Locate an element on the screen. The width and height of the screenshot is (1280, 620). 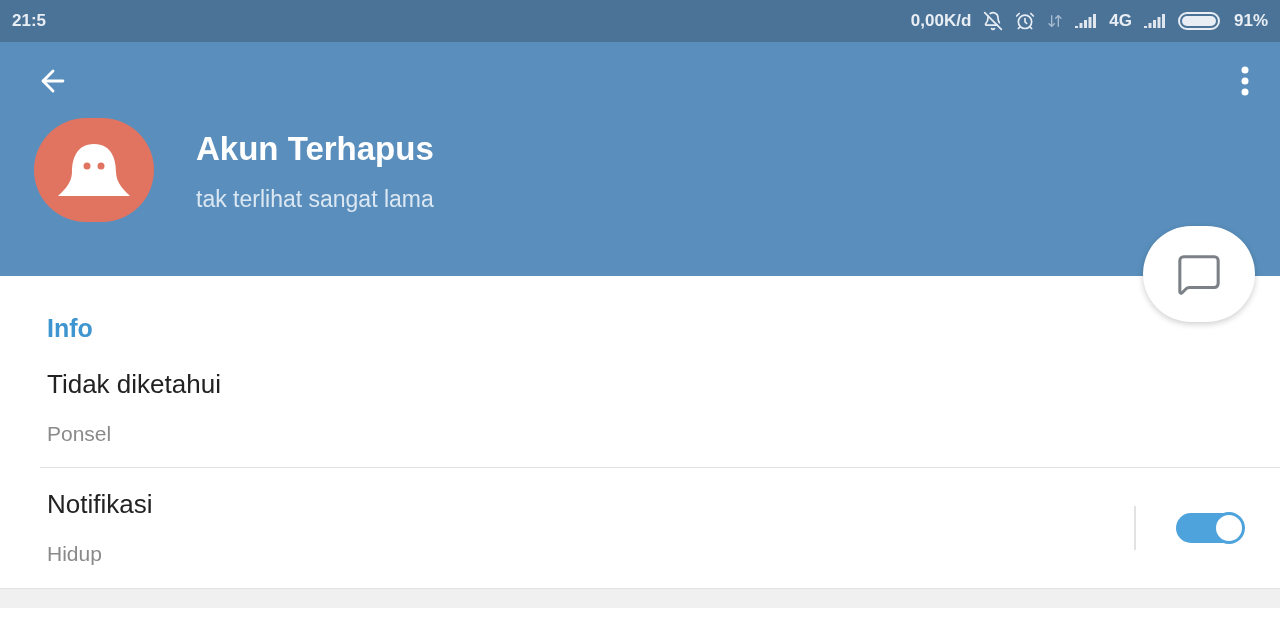
row-subtitle: Hidup is located at coordinates (75, 554).